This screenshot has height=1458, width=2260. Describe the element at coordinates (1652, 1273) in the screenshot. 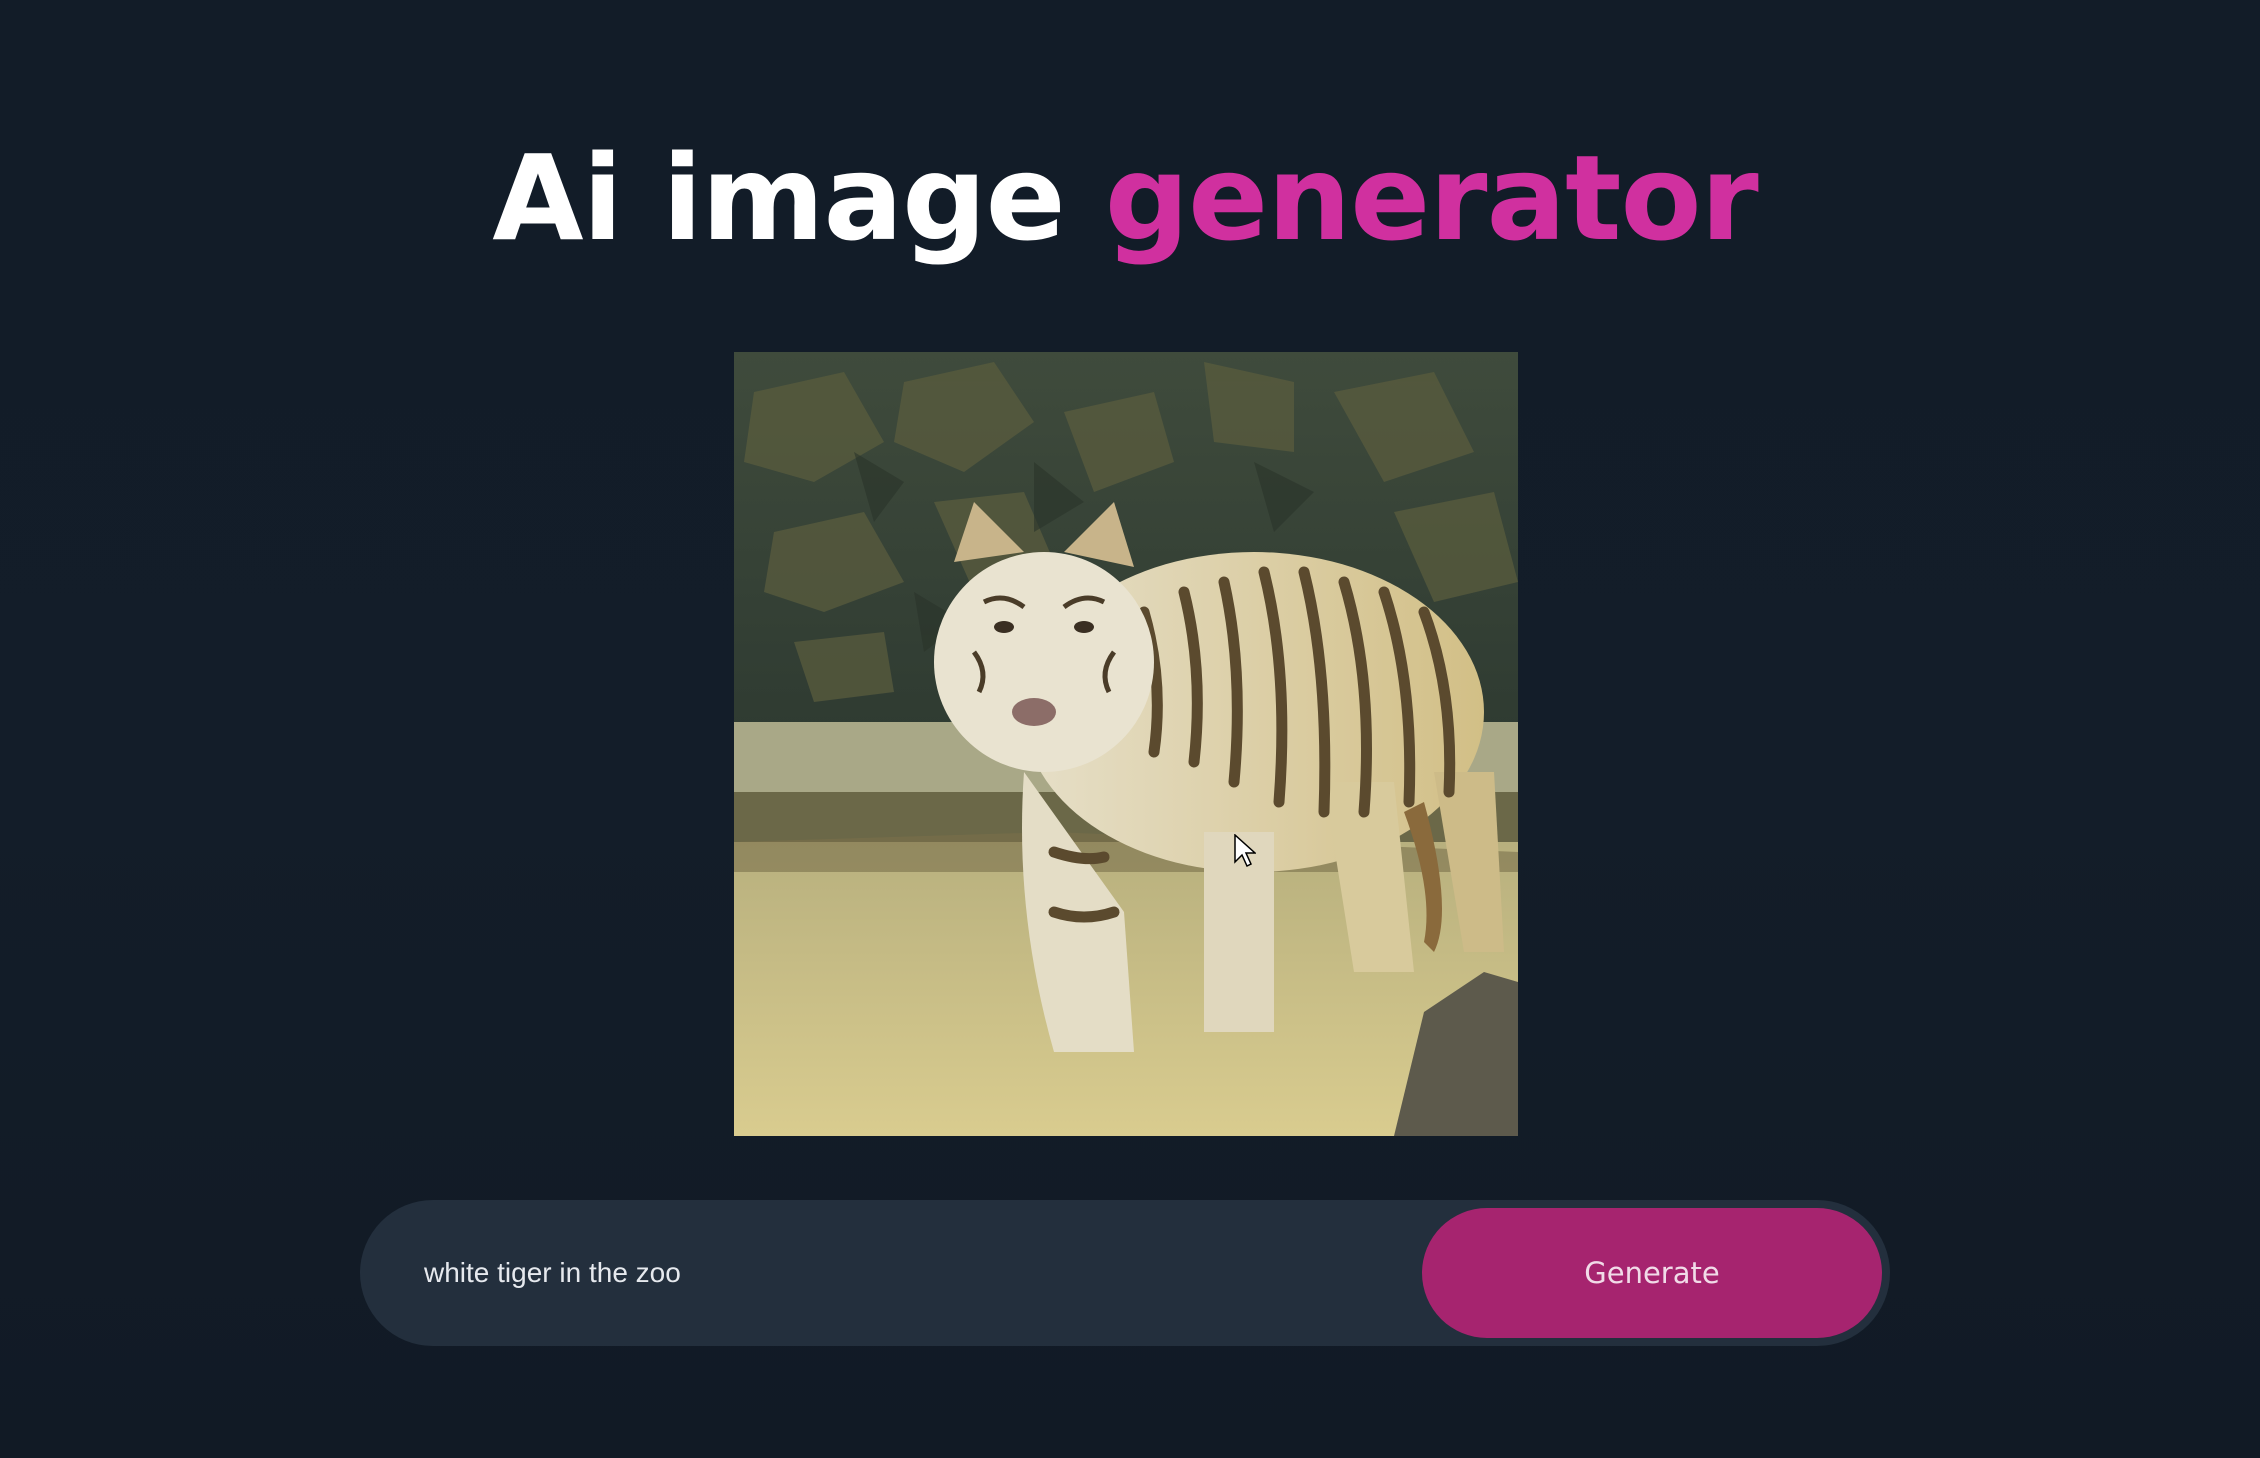

I see `generate-button: Generate` at that location.